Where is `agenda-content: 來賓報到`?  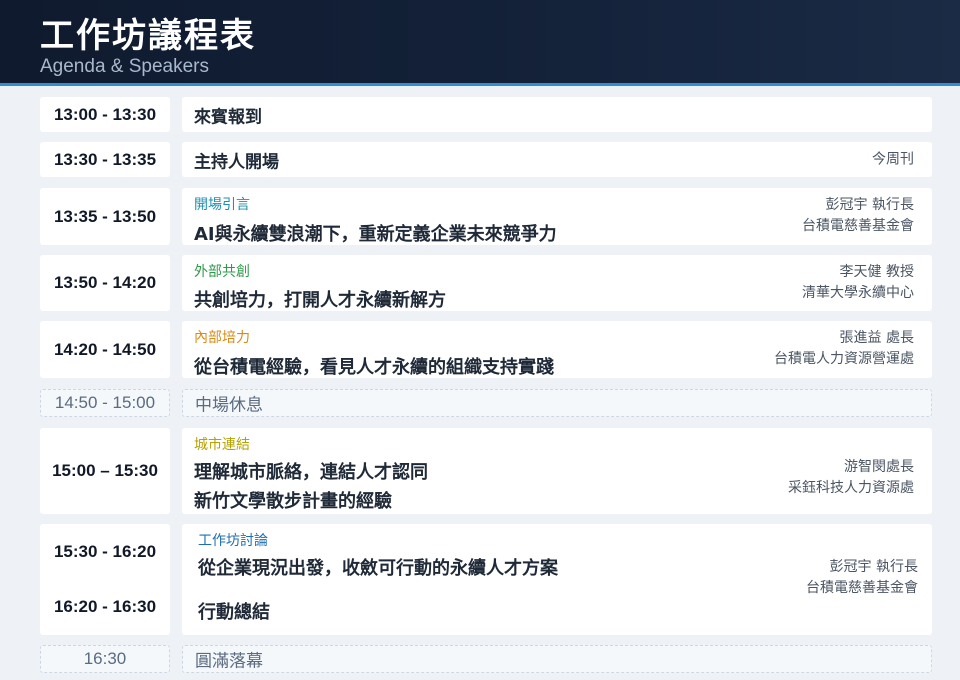 agenda-content: 來賓報到 is located at coordinates (557, 114).